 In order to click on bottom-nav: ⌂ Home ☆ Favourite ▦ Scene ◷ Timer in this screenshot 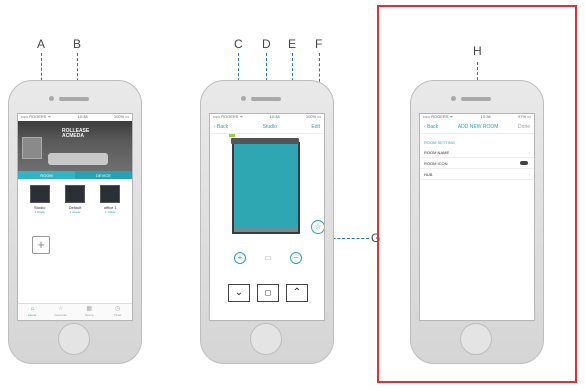, I will do `click(75, 311)`.